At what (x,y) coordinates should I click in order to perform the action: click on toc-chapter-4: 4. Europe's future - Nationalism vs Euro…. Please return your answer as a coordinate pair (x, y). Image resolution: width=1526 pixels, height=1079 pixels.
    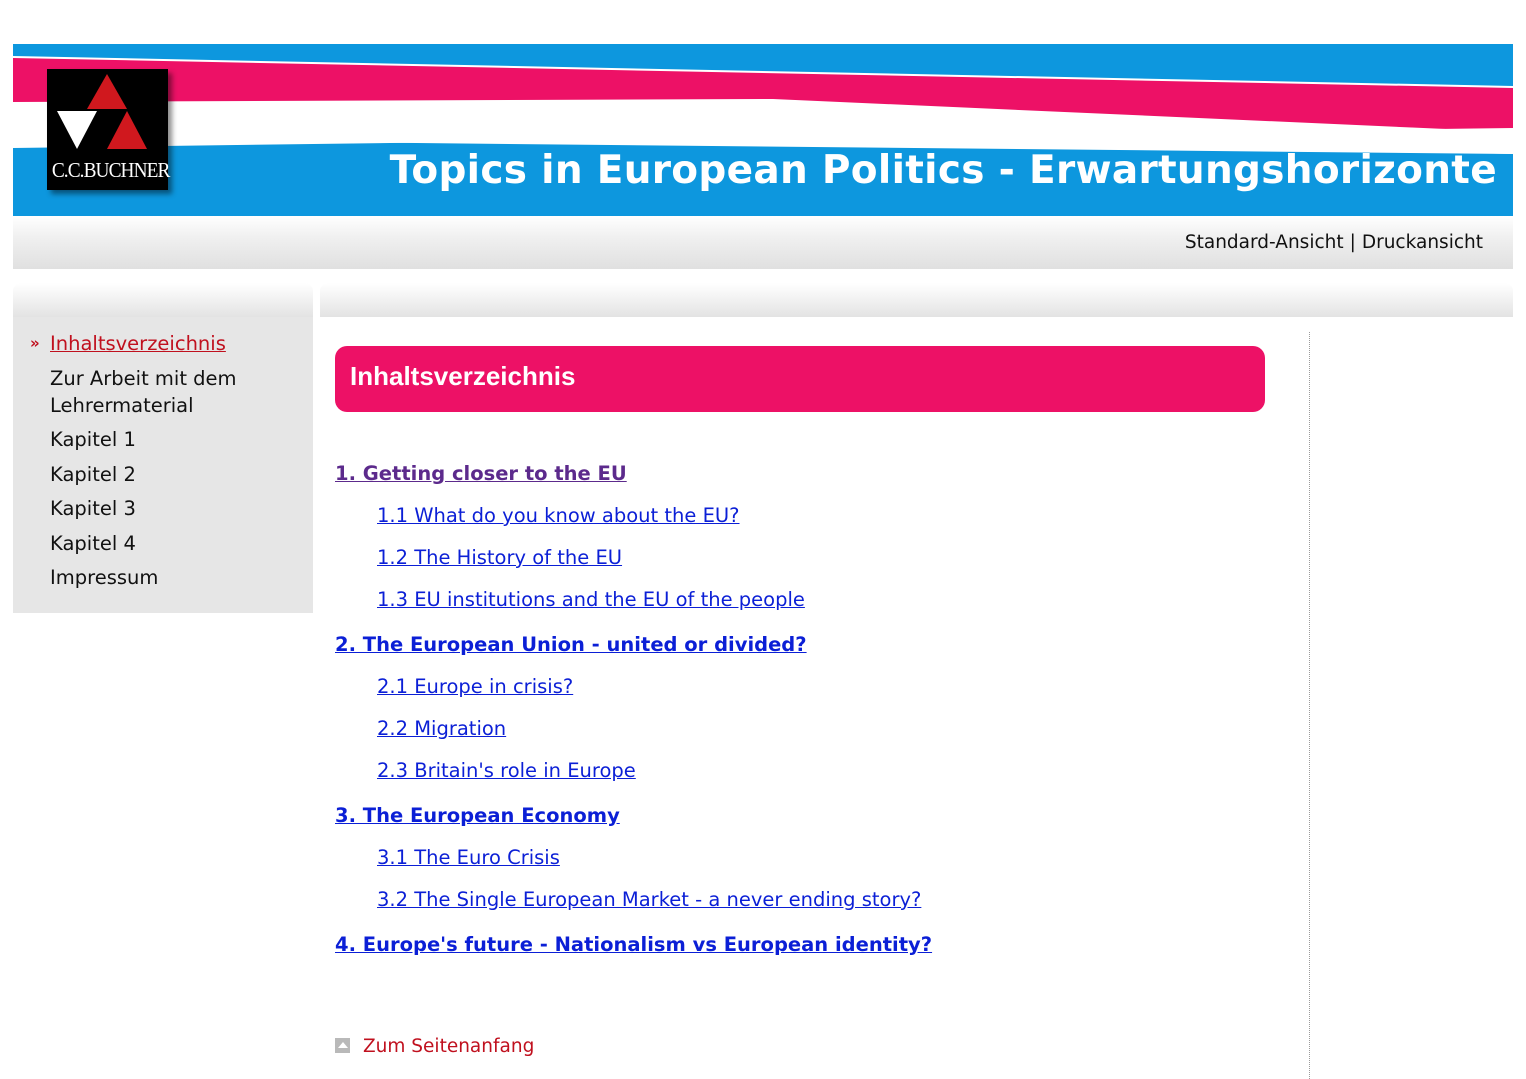
    Looking at the image, I should click on (810, 945).